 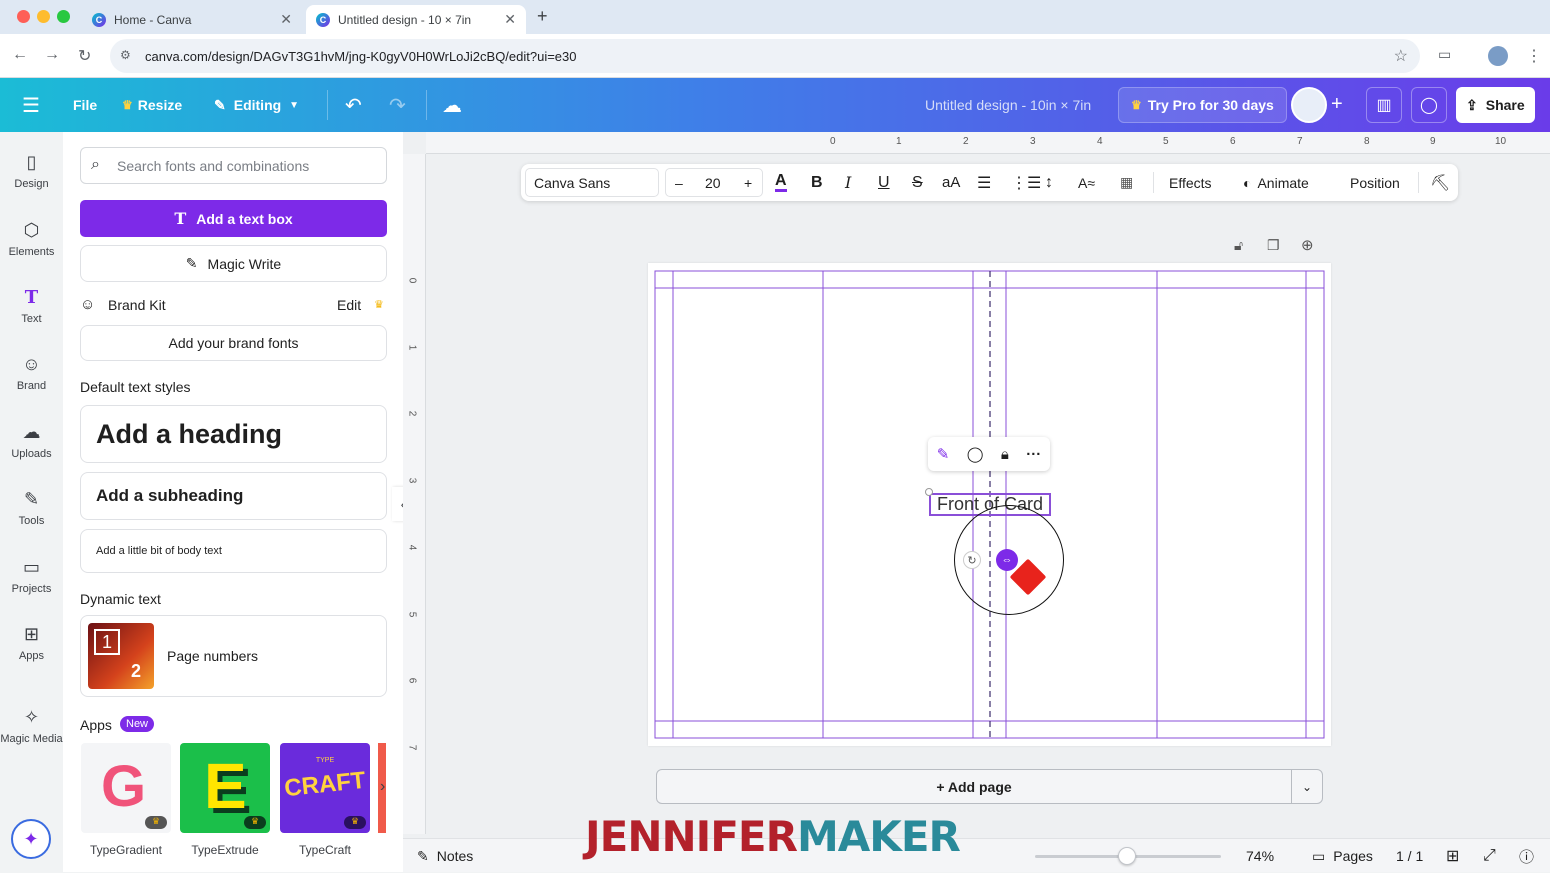 What do you see at coordinates (1005, 454) in the screenshot?
I see `lock-icon: 🔒︎` at bounding box center [1005, 454].